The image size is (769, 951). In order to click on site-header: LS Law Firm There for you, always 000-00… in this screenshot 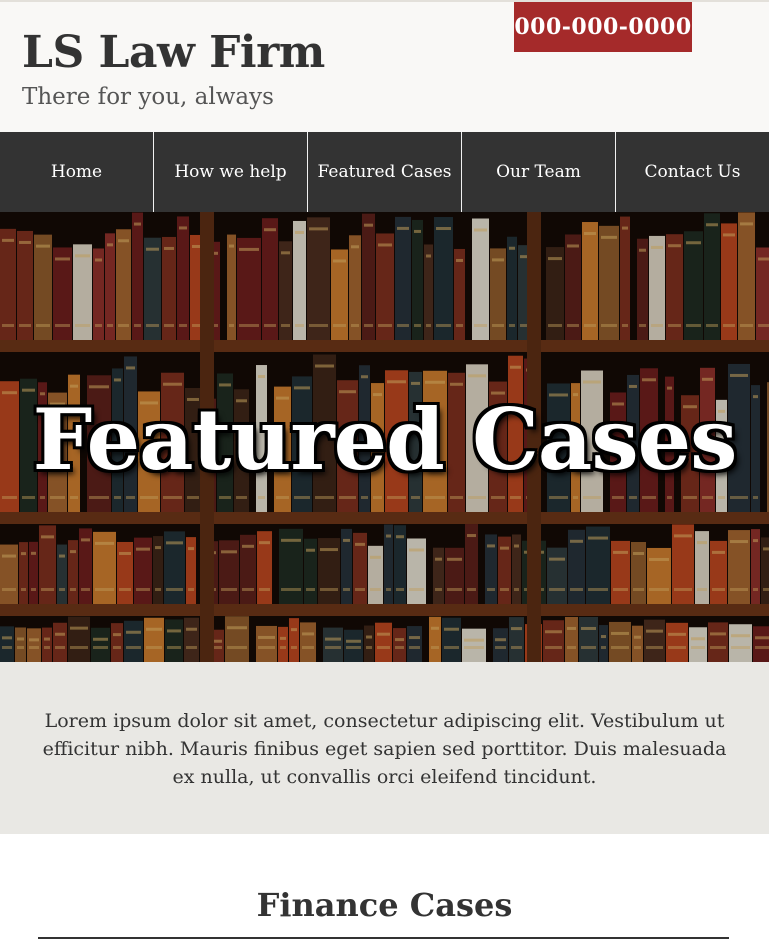, I will do `click(384, 66)`.